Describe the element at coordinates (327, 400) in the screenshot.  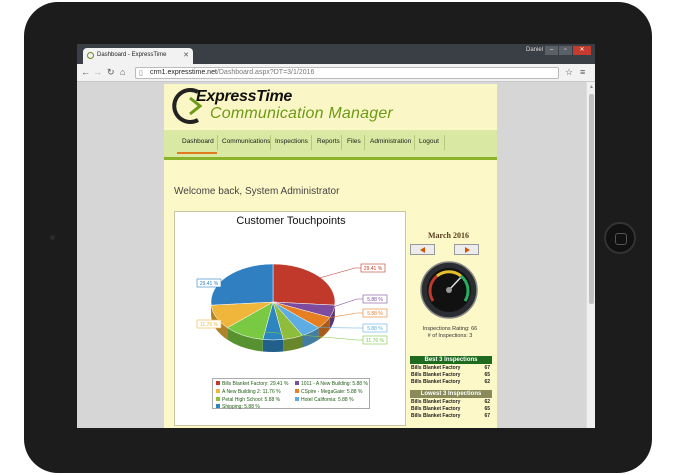
I see `legend-label: Hotel California: 5.88 %` at that location.